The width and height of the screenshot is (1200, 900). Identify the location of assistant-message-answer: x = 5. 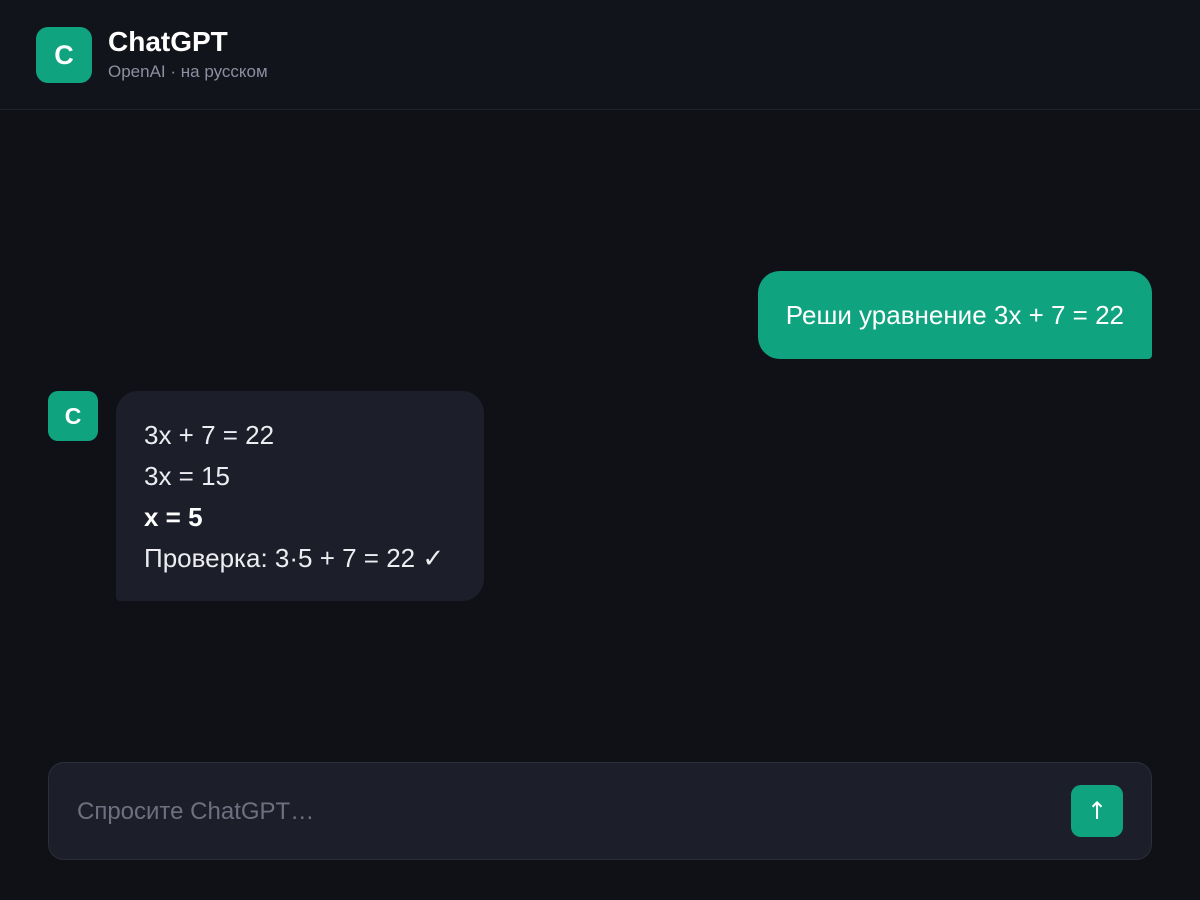
(173, 517).